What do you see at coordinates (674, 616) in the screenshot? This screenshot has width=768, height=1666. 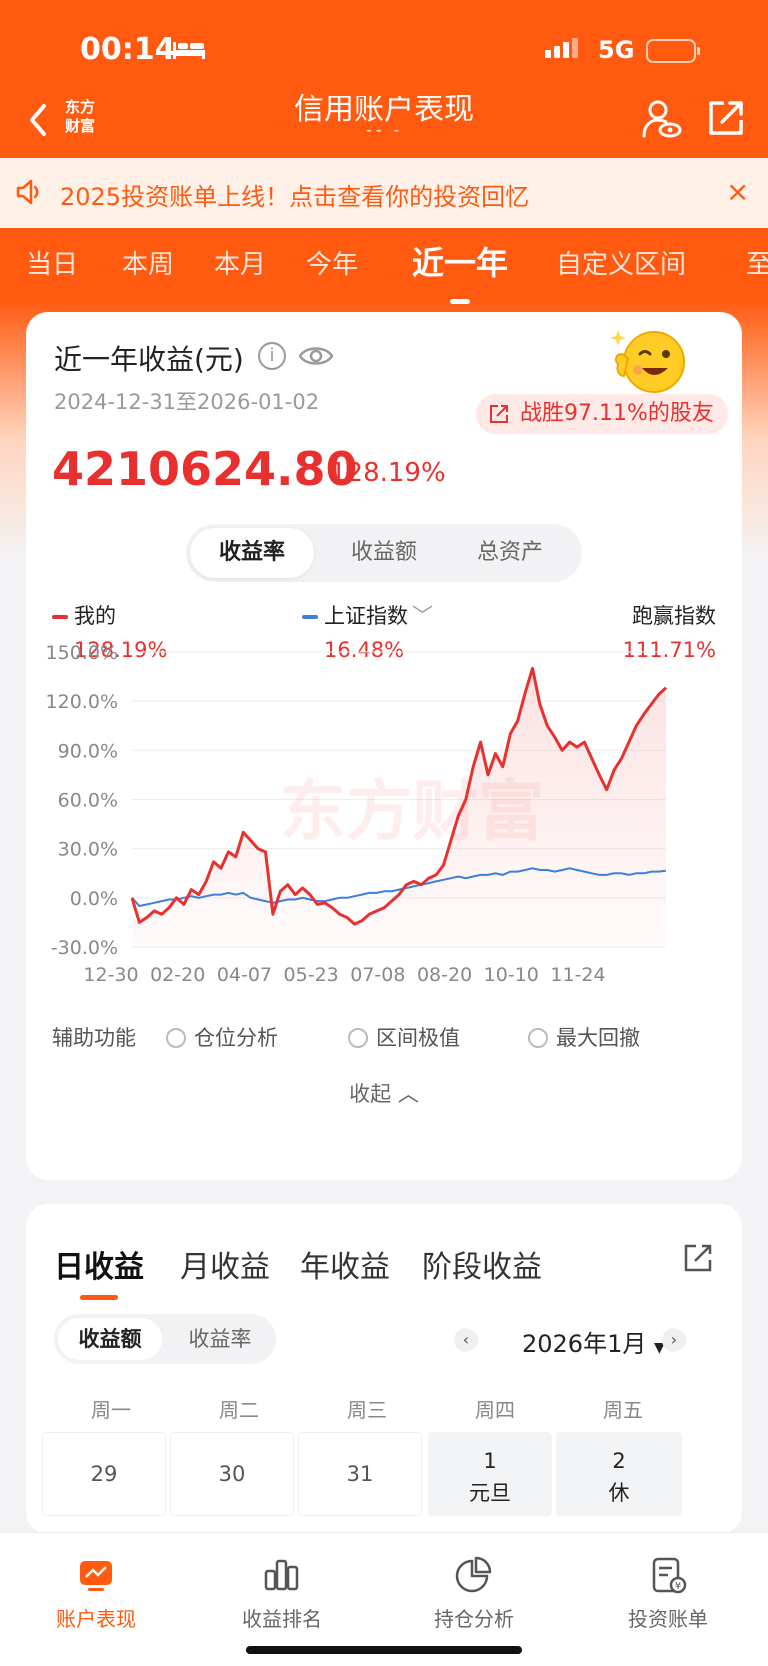 I see `legend-beat-name: 跑赢指数` at bounding box center [674, 616].